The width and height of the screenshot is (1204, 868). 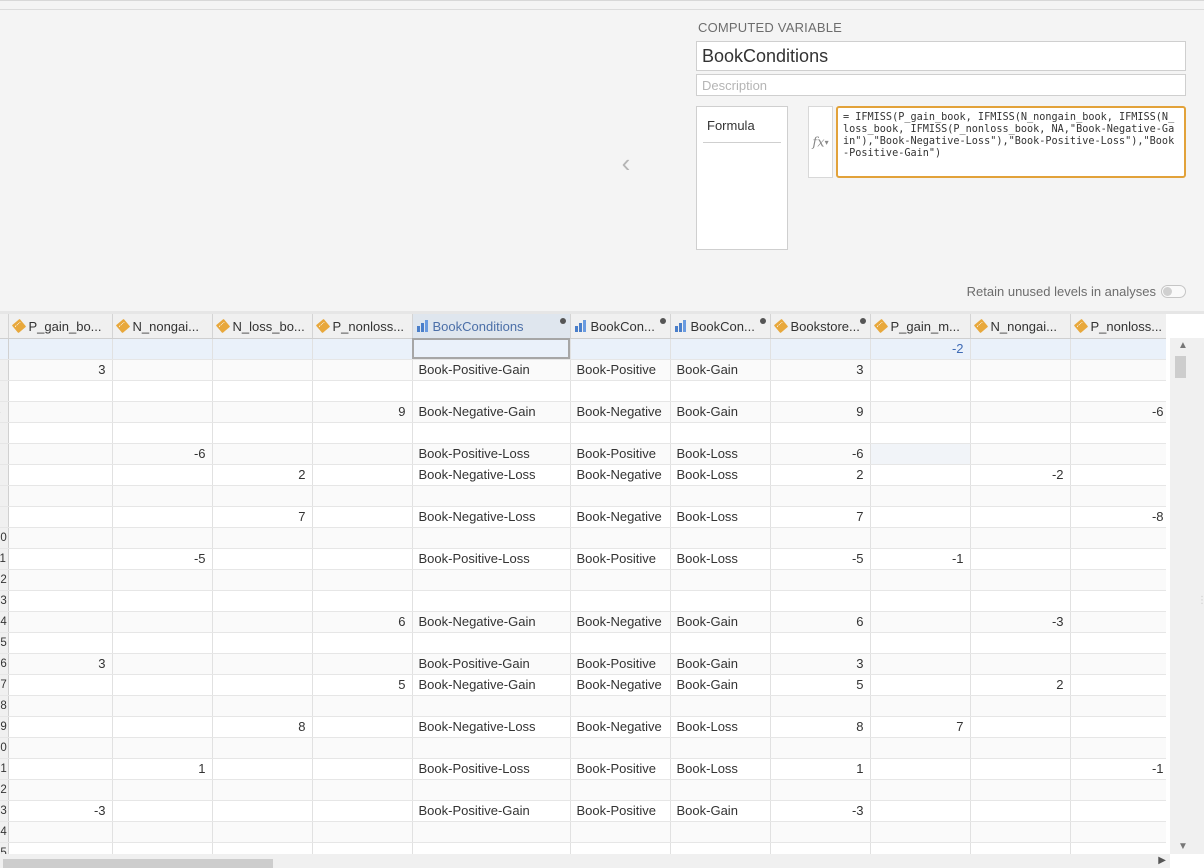 What do you see at coordinates (820, 685) in the screenshot?
I see `table-cell: 5` at bounding box center [820, 685].